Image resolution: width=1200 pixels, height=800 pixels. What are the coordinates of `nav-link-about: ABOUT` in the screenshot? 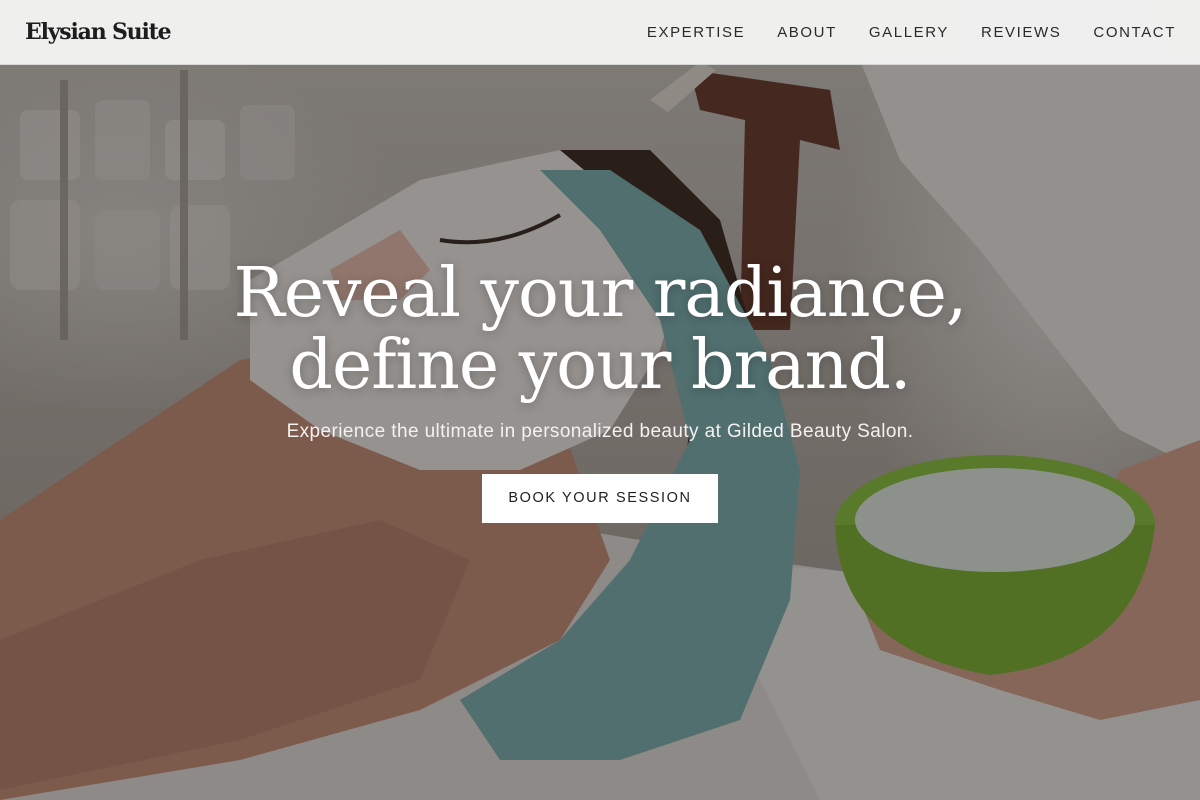 It's located at (807, 32).